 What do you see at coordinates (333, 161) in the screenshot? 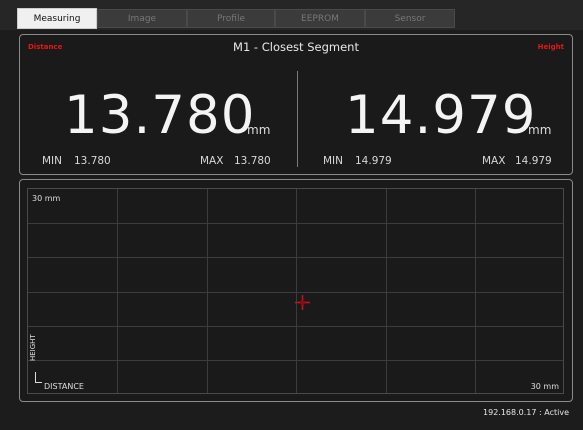
I see `height-min-label: MIN` at bounding box center [333, 161].